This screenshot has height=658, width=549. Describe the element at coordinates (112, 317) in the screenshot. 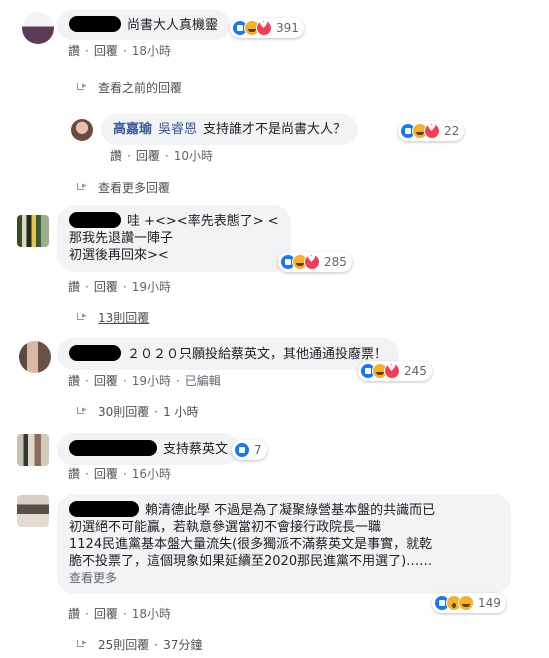

I see `replies-count-link: 13則回覆` at that location.